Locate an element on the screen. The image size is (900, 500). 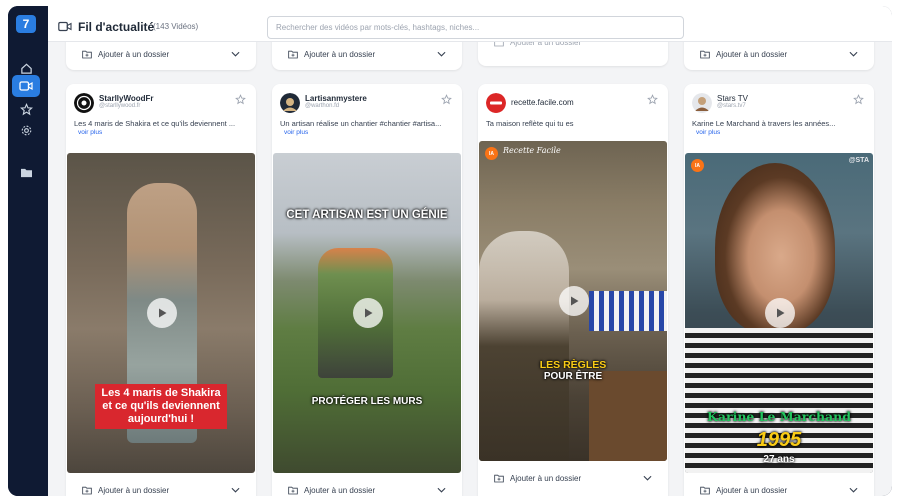
sidebar-item-settings is located at coordinates (26, 130).